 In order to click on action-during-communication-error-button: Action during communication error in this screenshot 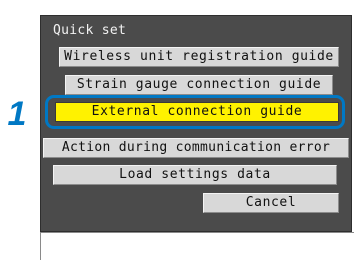, I will do `click(196, 148)`.